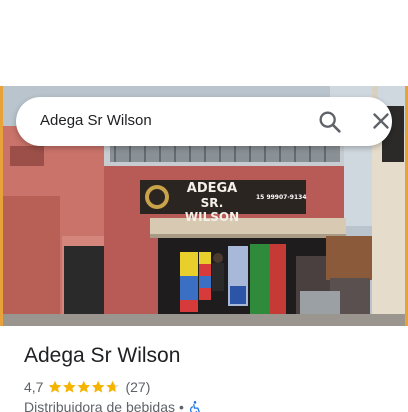  What do you see at coordinates (34, 387) in the screenshot?
I see `rating-value: 4,7` at bounding box center [34, 387].